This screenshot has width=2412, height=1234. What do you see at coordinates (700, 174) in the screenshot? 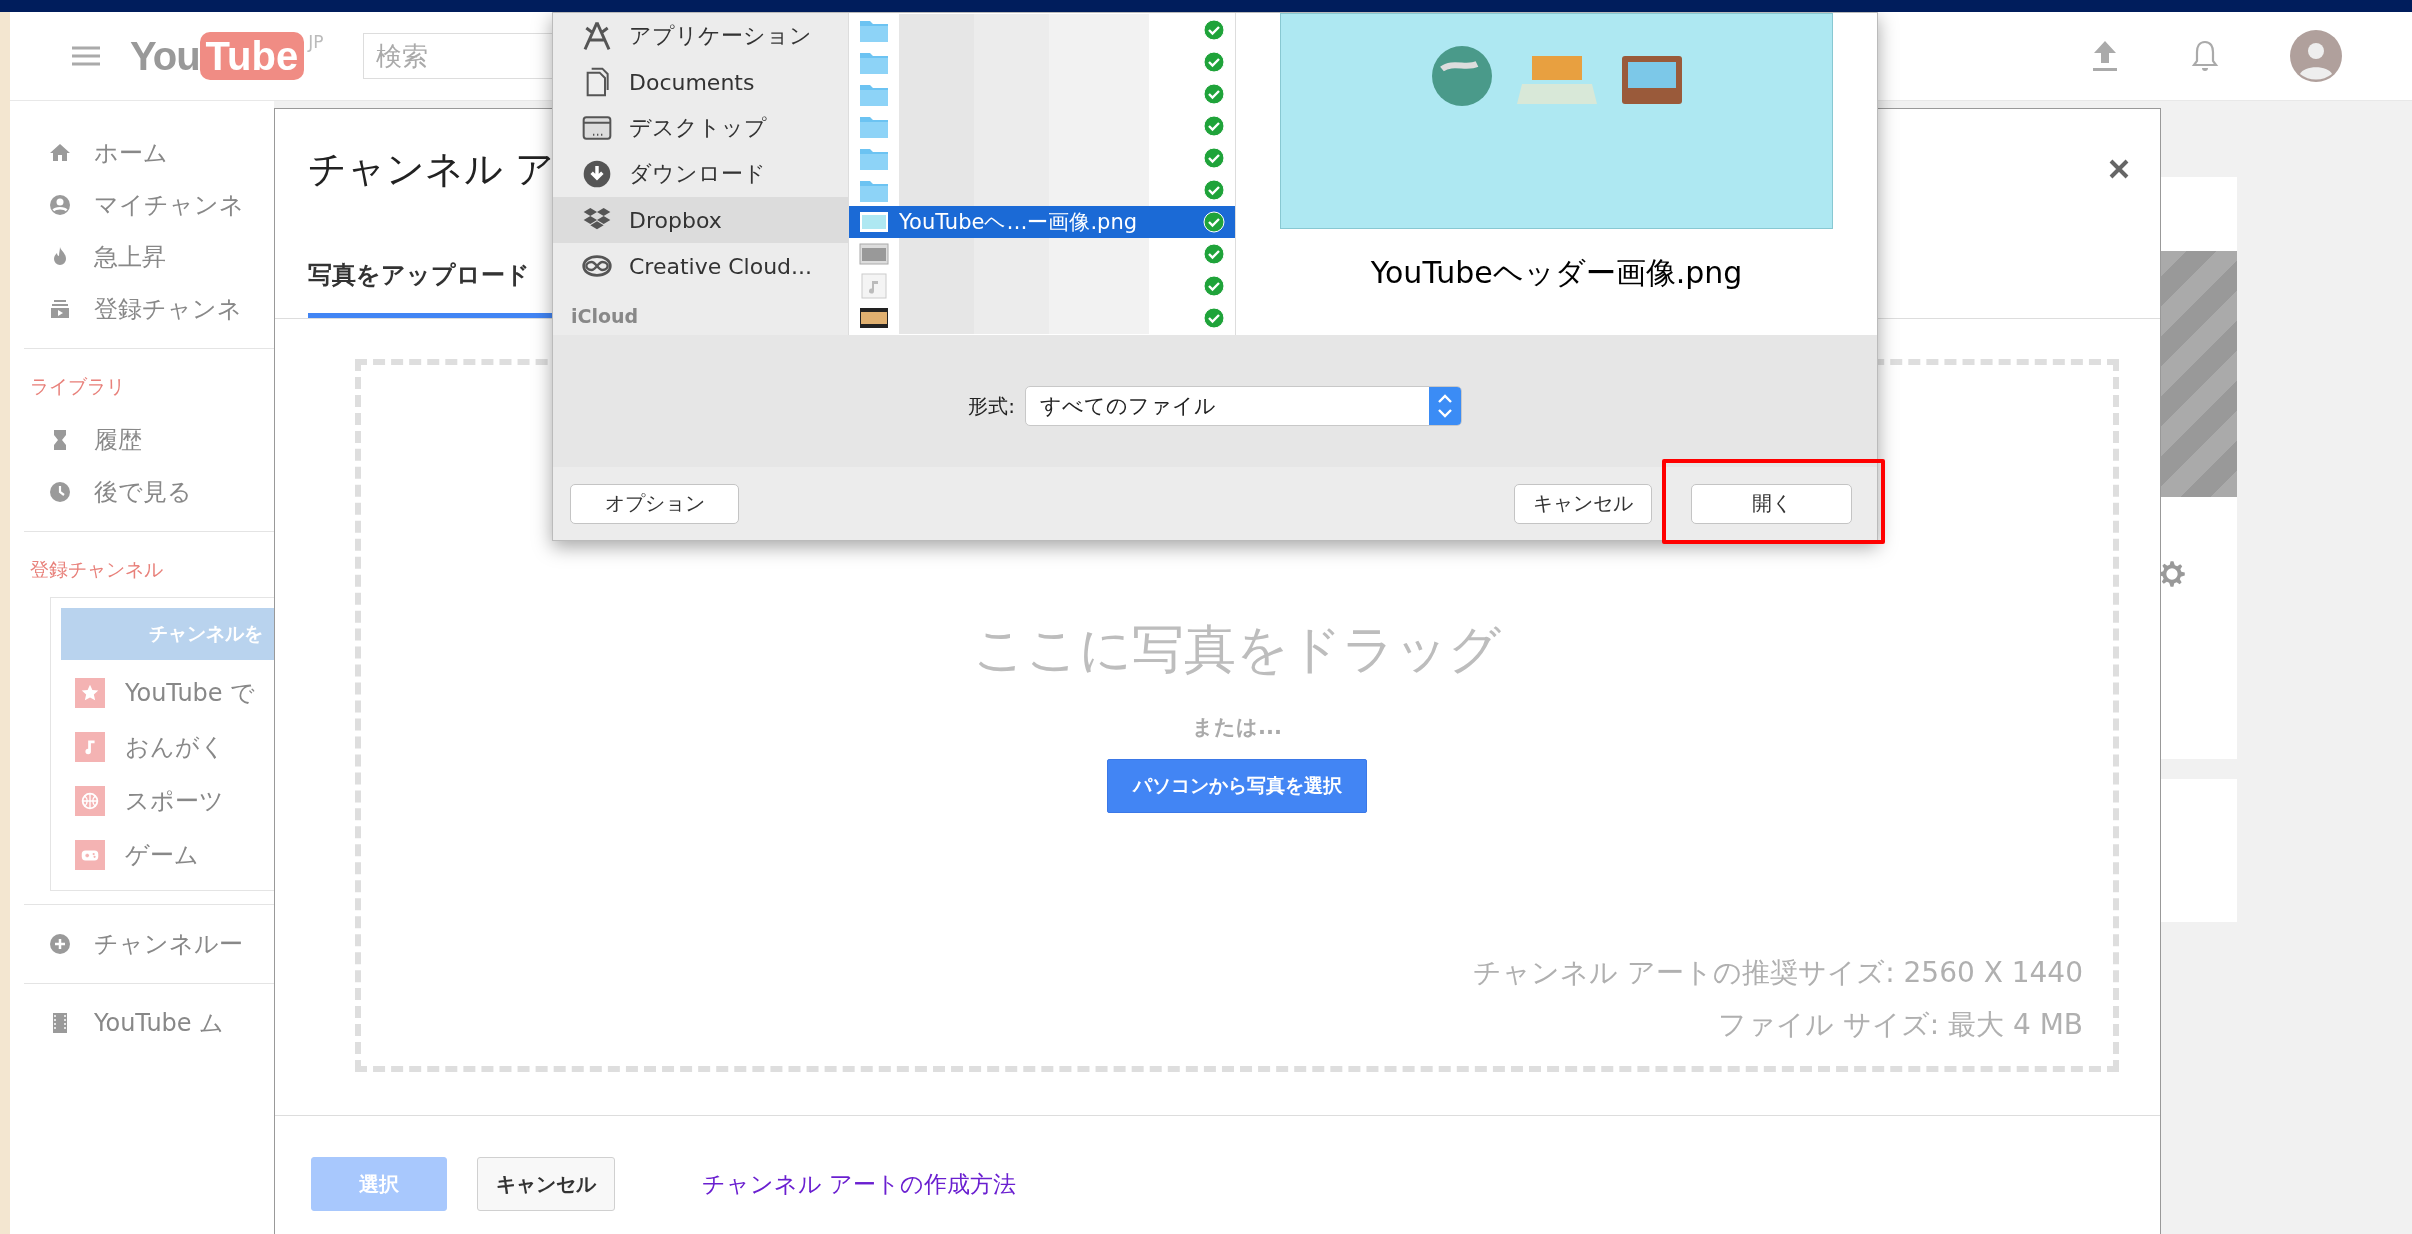
I see `favorites-item: ダウンロード` at bounding box center [700, 174].